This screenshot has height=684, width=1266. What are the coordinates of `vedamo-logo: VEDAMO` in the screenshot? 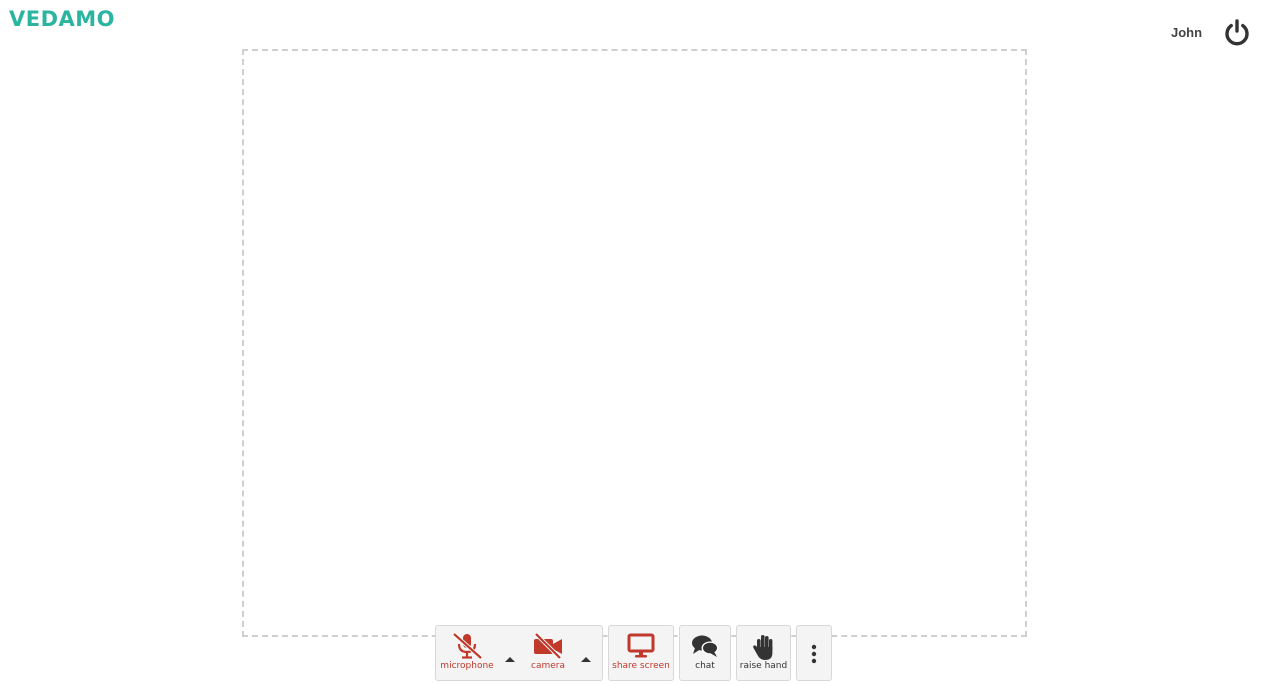 It's located at (62, 19).